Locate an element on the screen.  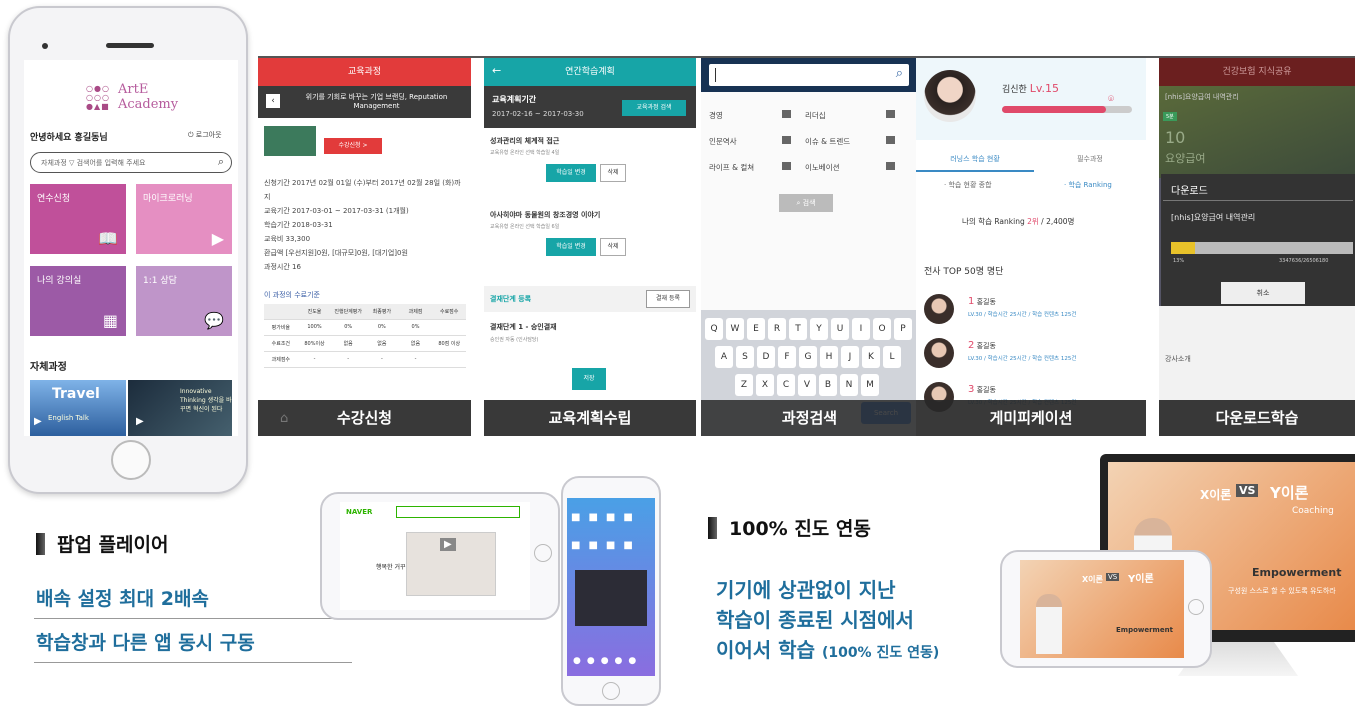
key-q: Q is located at coordinates (714, 329).